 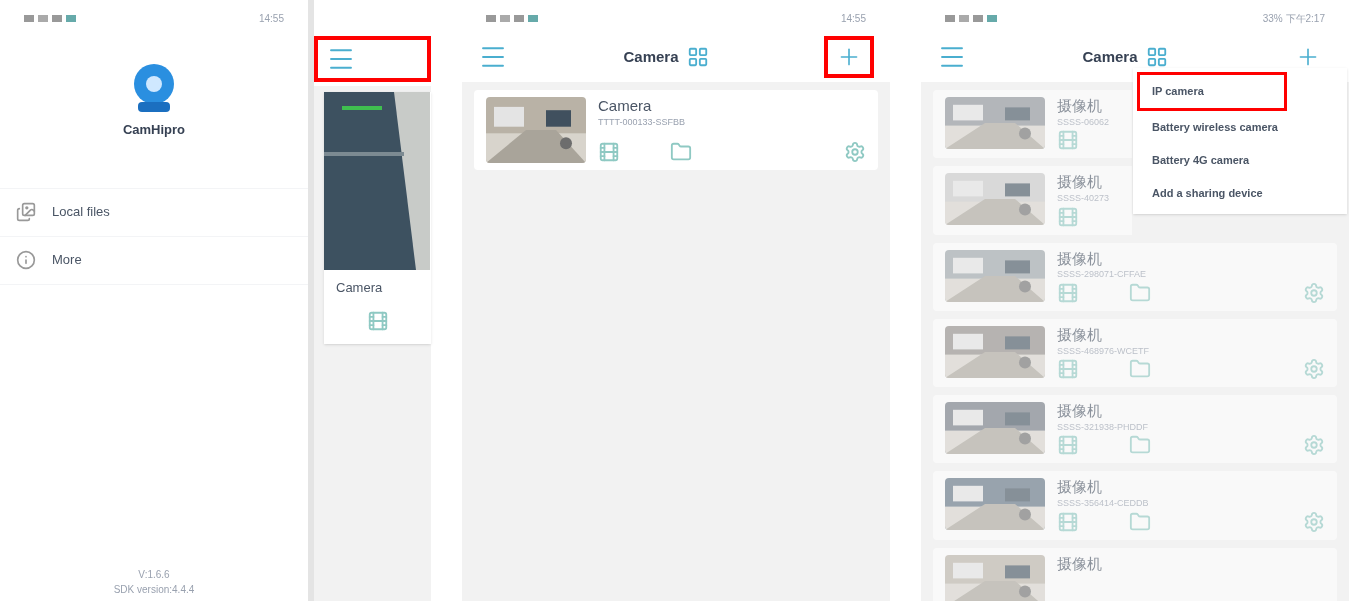 What do you see at coordinates (1240, 193) in the screenshot?
I see `menu-item: Add a sharing device` at bounding box center [1240, 193].